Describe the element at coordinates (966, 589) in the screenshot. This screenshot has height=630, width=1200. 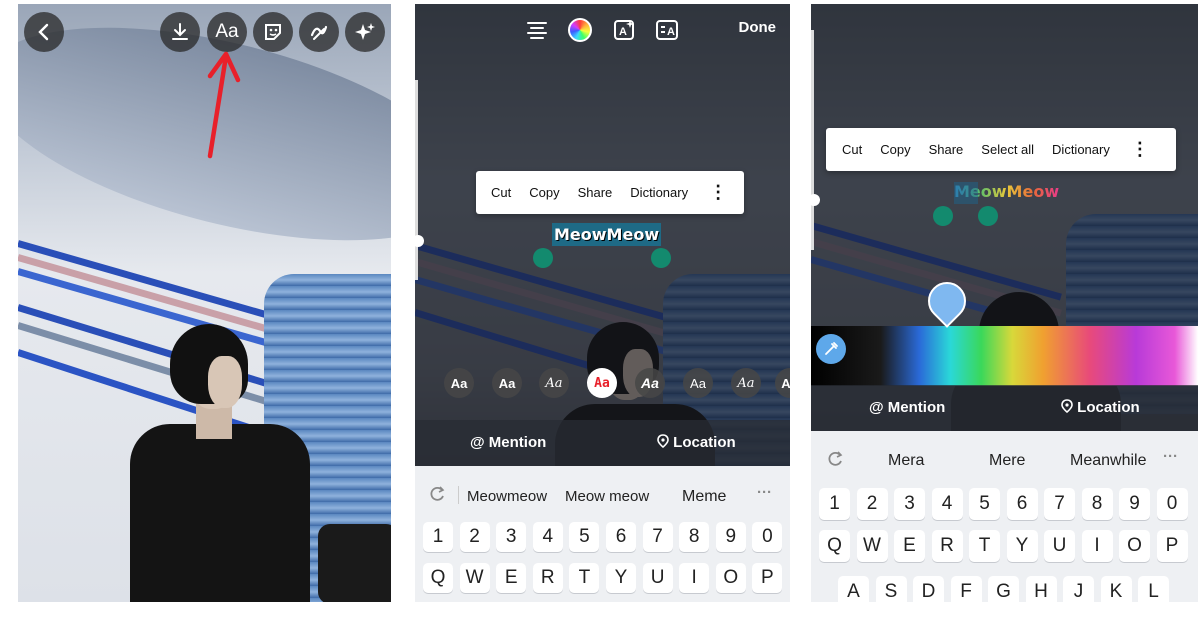
I see `keyboard-key: F` at that location.